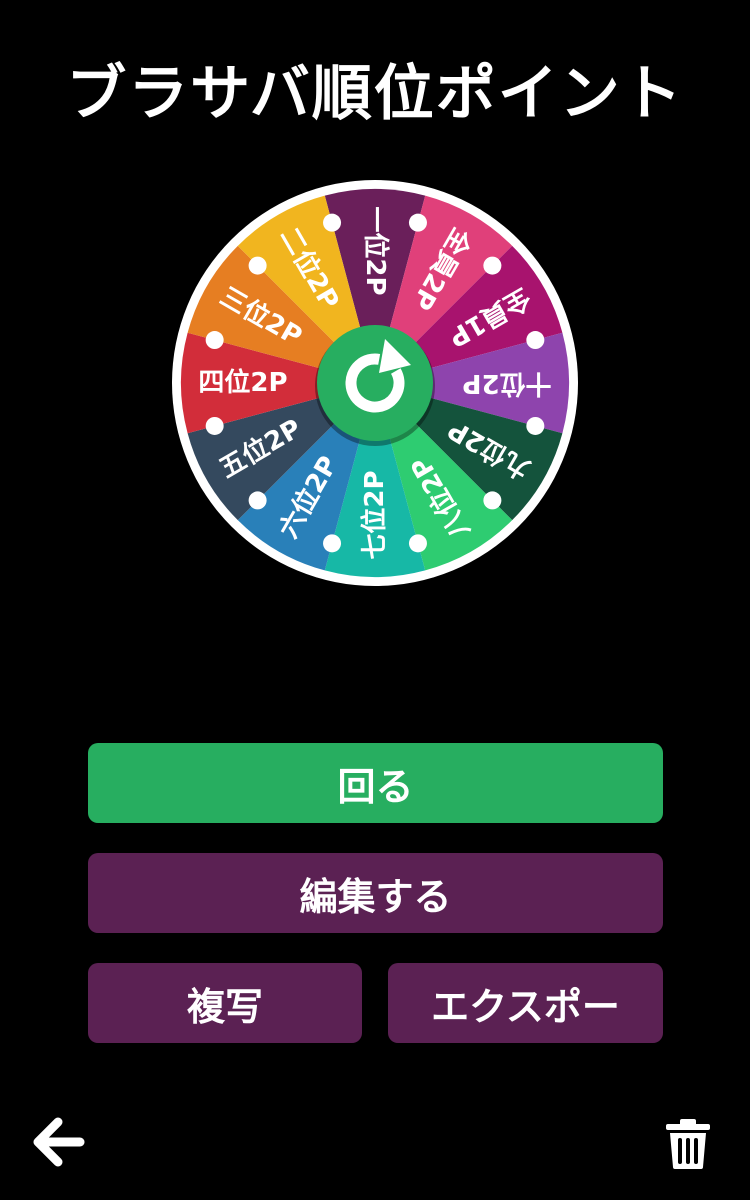 The image size is (750, 1200). I want to click on trash-icon, so click(688, 1144).